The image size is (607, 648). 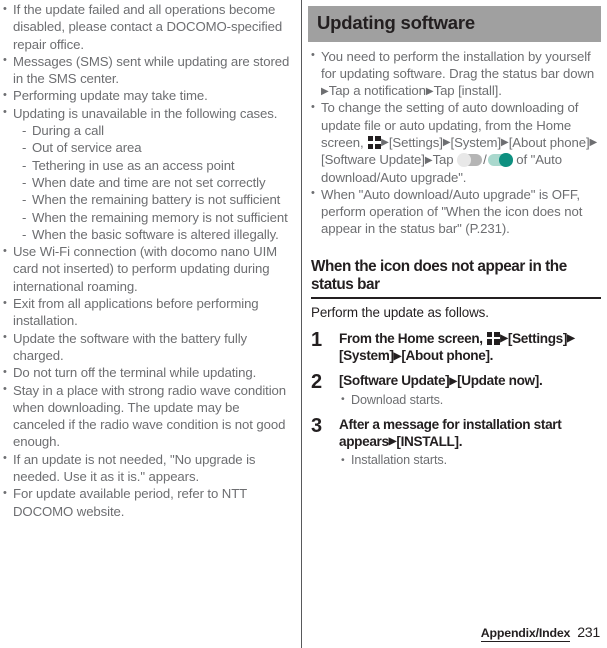 I want to click on sub-list-item: During a call, so click(x=152, y=131).